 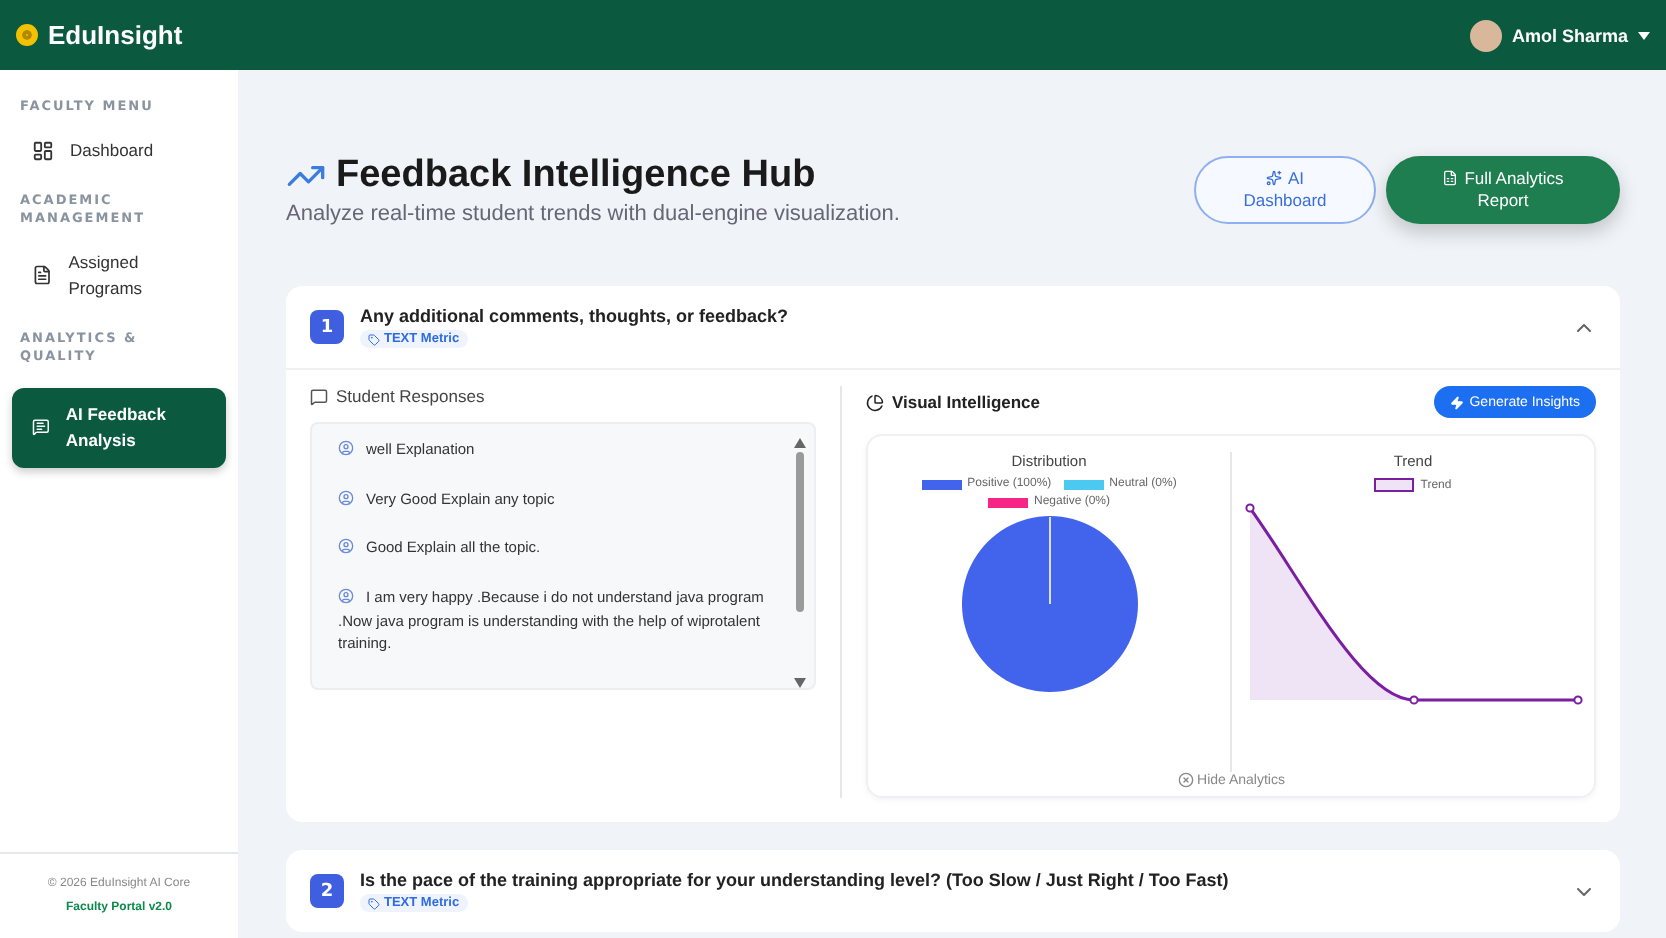 What do you see at coordinates (800, 443) in the screenshot?
I see `scroll-up-icon` at bounding box center [800, 443].